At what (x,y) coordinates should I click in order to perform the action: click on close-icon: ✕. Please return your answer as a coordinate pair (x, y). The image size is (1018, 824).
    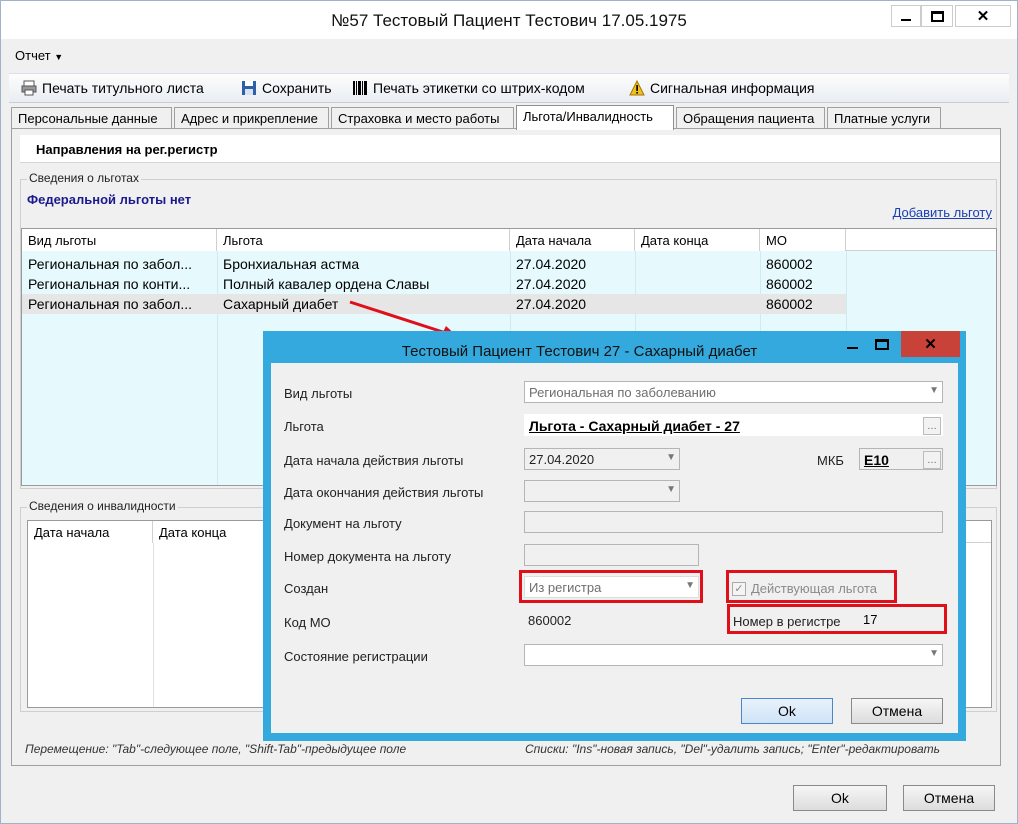
    Looking at the image, I should click on (930, 344).